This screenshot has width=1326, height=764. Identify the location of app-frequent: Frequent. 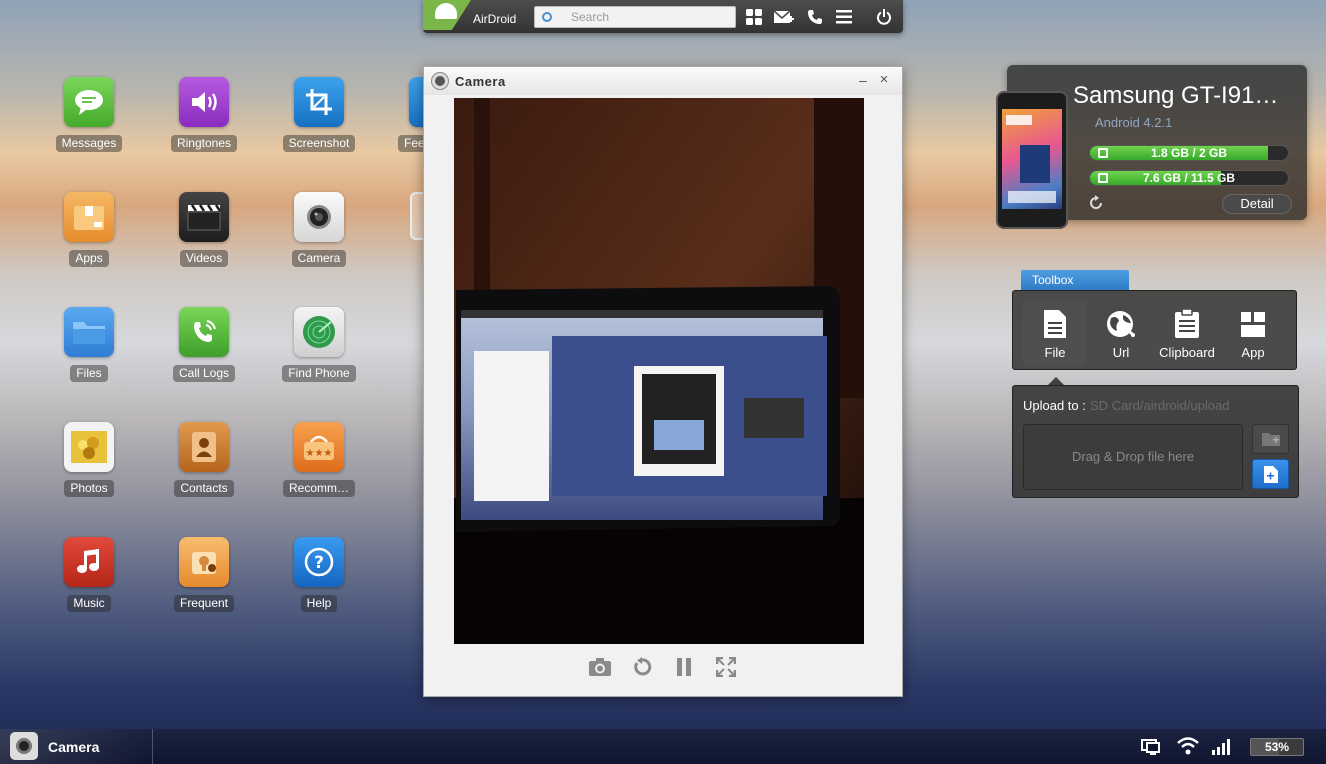
(204, 574).